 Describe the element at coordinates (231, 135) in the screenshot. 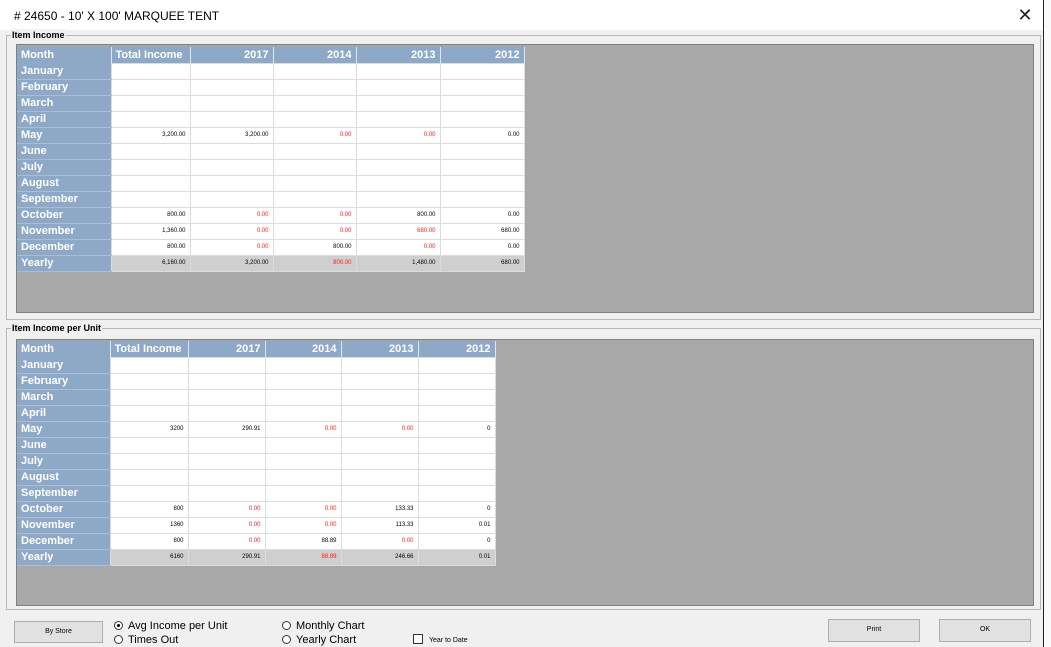

I see `table-cell: 3,200.00` at that location.